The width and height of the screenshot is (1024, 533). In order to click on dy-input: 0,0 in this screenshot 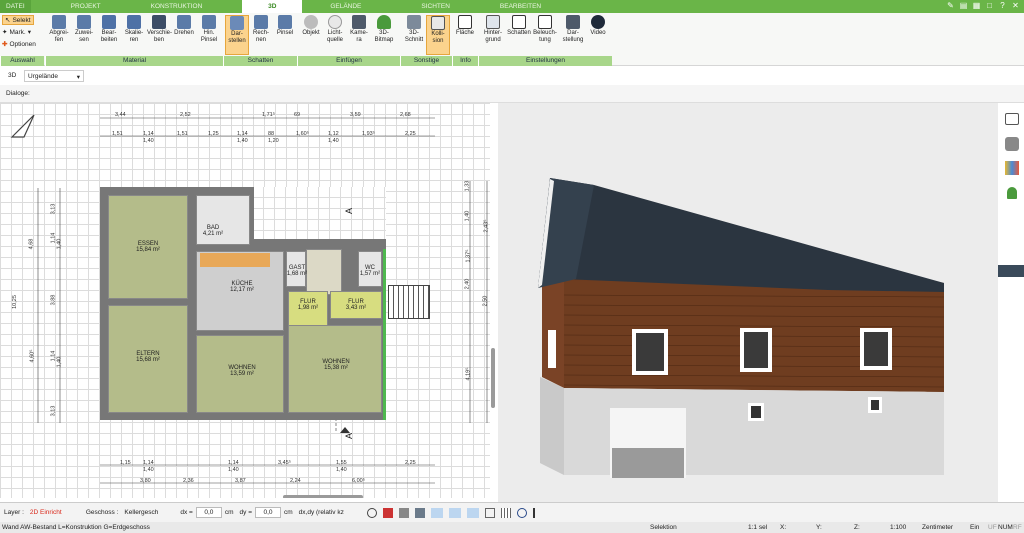, I will do `click(268, 512)`.